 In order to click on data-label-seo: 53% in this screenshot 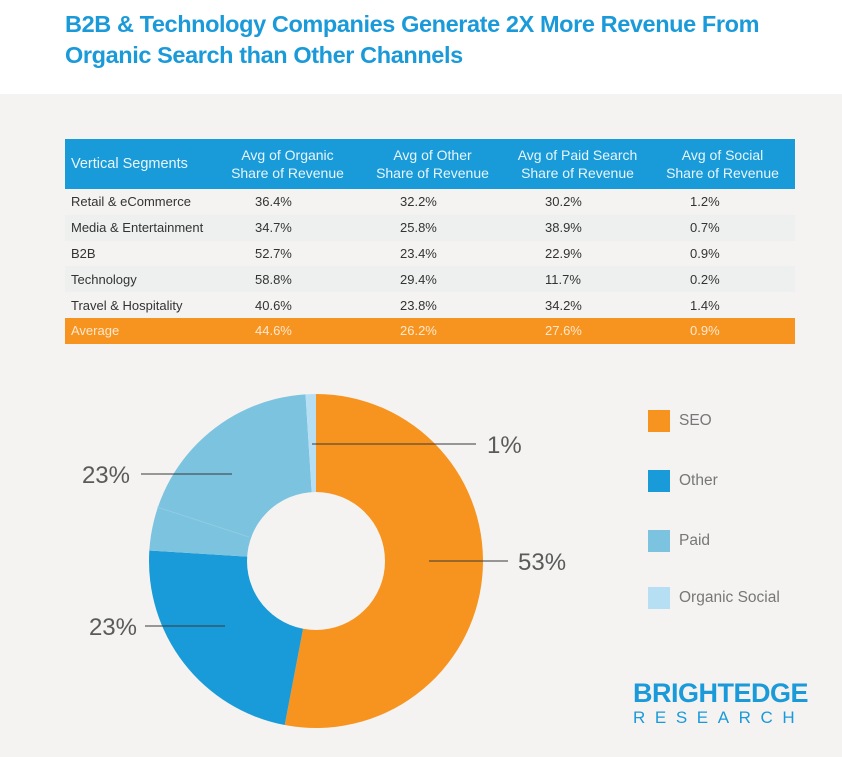, I will do `click(542, 562)`.